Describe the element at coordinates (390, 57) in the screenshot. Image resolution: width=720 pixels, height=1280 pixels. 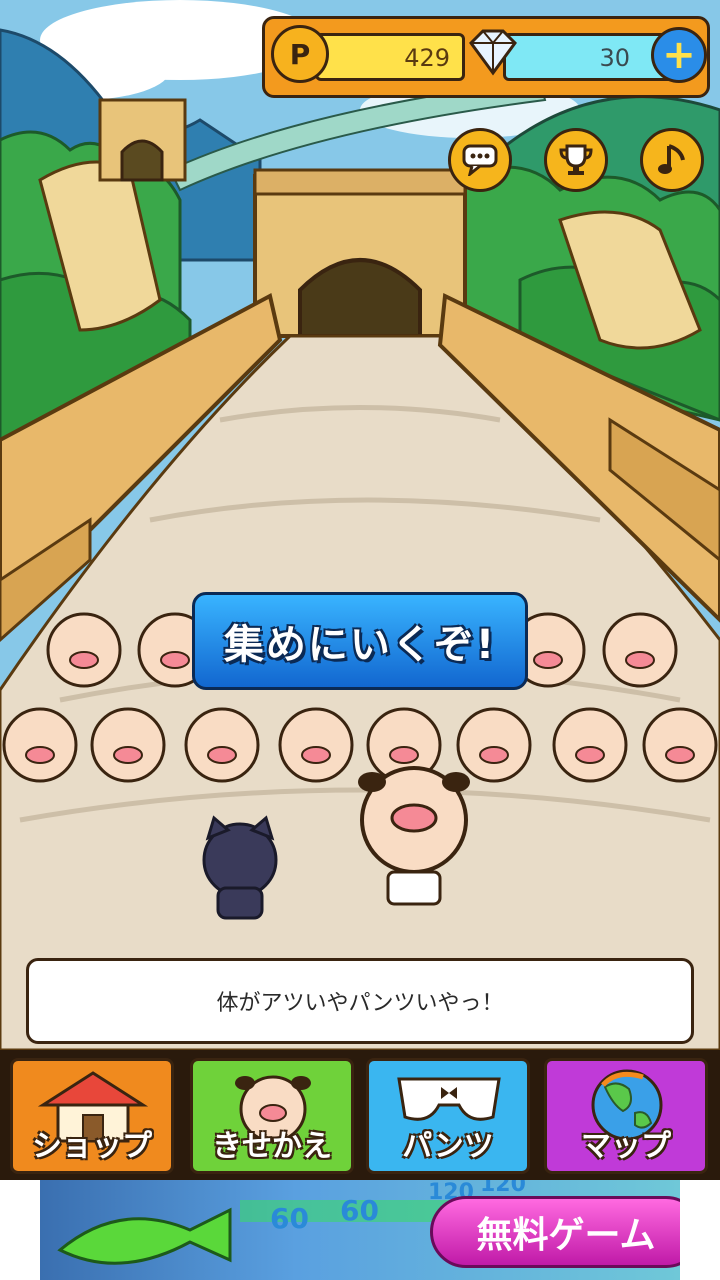
I see `coin-counter: 429` at that location.